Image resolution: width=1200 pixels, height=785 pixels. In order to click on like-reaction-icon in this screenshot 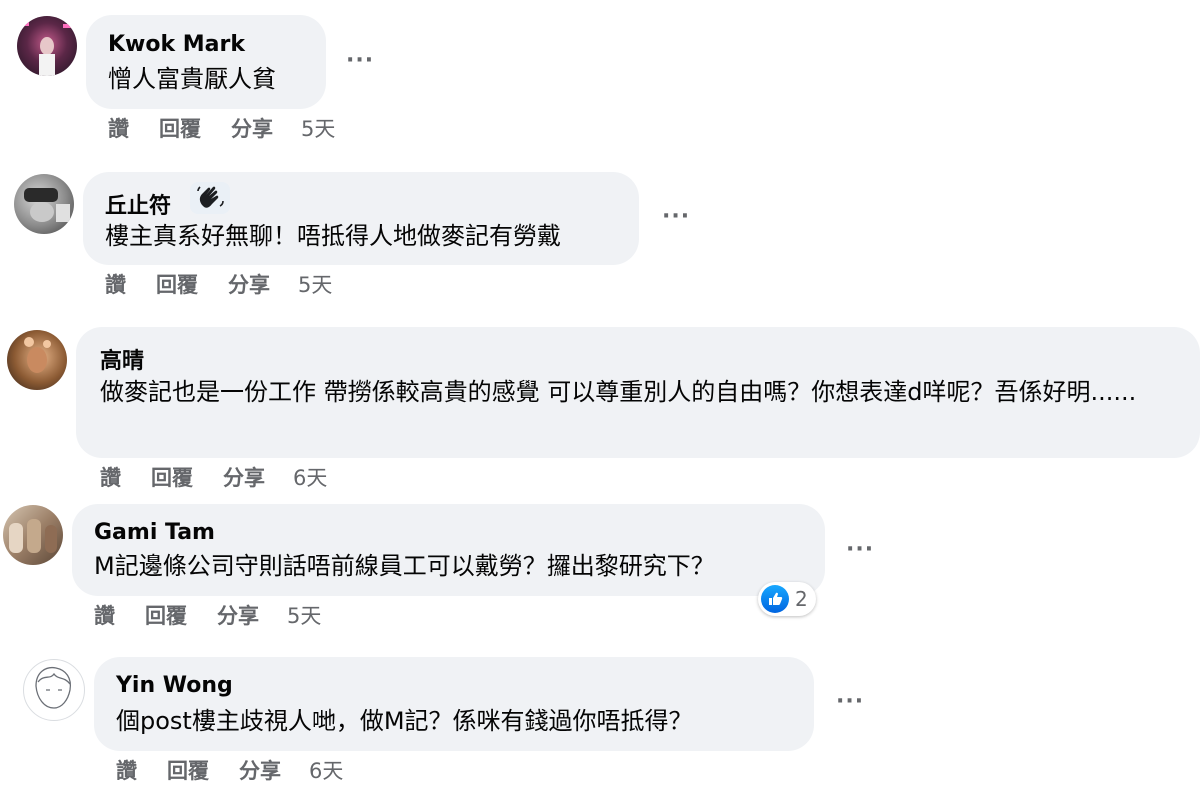, I will do `click(775, 599)`.